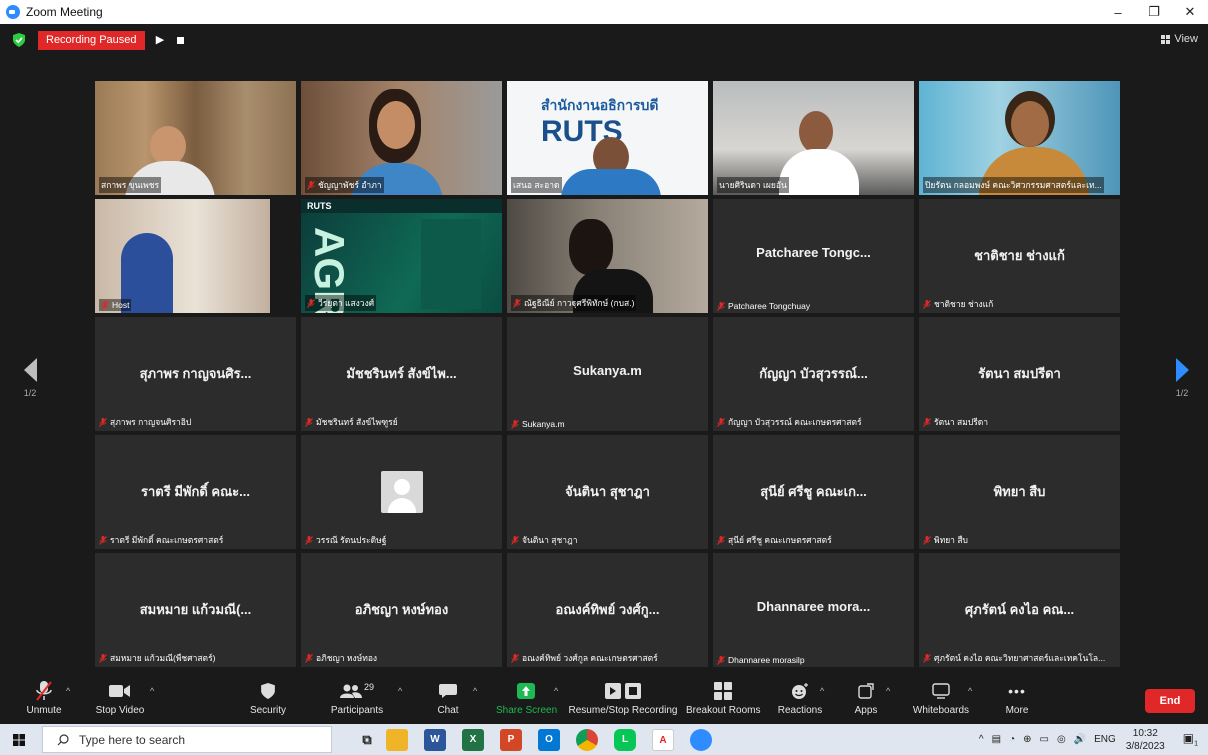  I want to click on chat-caret-icon: ^, so click(475, 691).